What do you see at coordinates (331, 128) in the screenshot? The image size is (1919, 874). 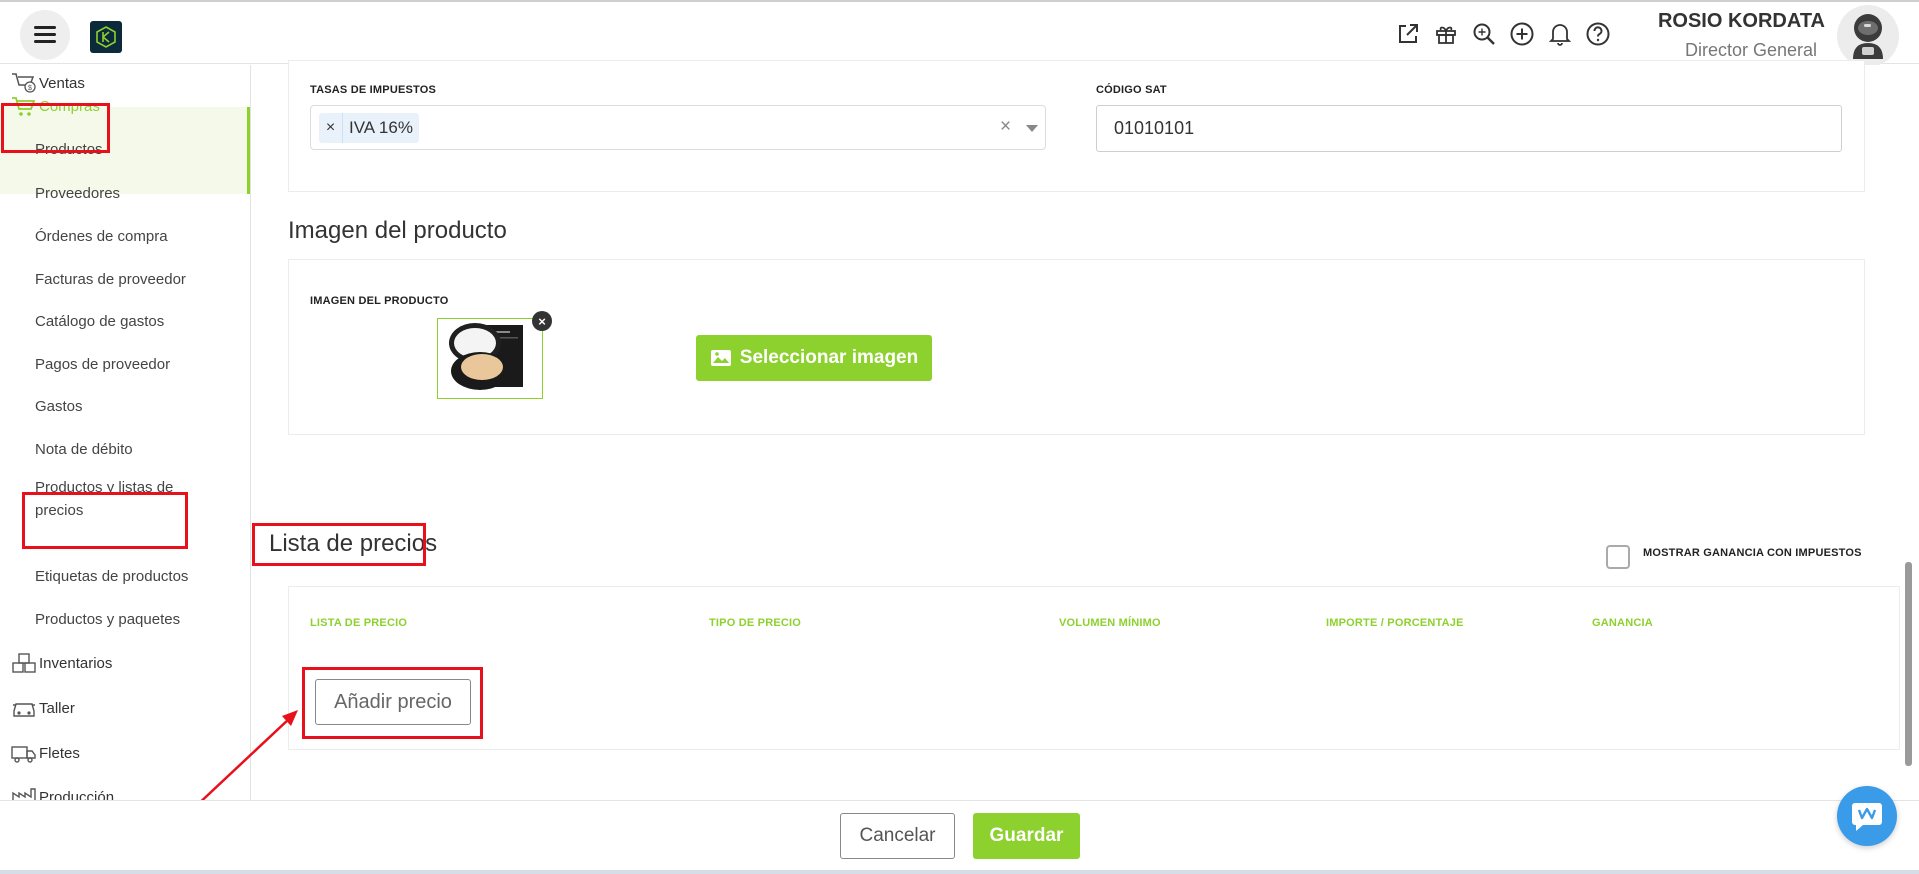 I see `tag-remove-icon: ×` at bounding box center [331, 128].